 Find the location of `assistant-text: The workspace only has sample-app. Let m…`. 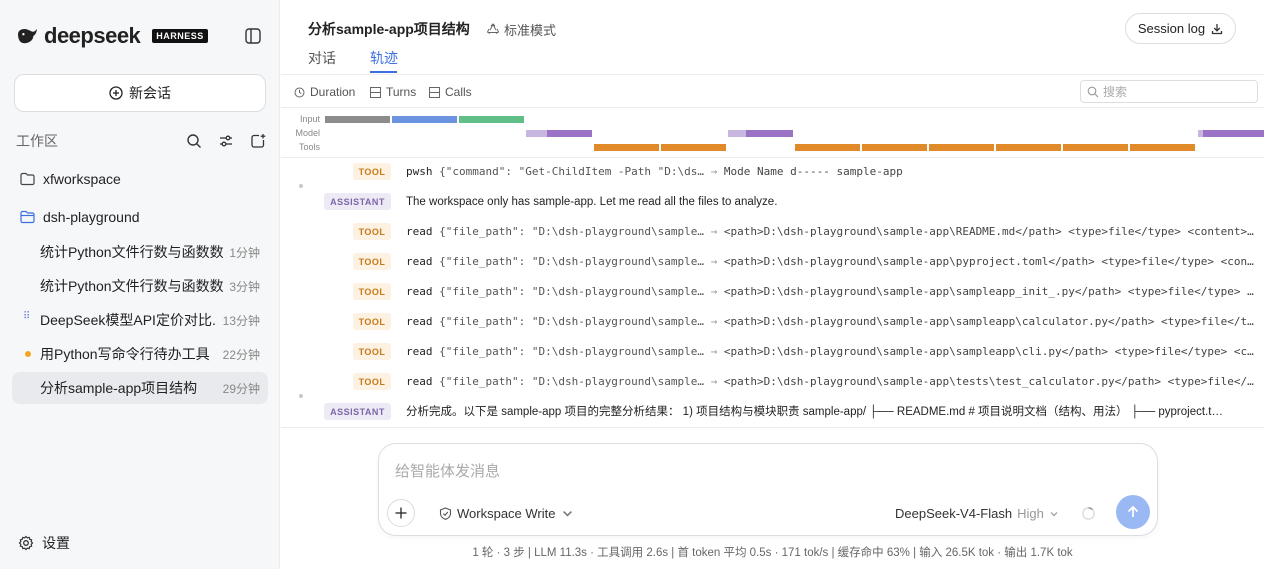

assistant-text: The workspace only has sample-app. Let m… is located at coordinates (592, 202).